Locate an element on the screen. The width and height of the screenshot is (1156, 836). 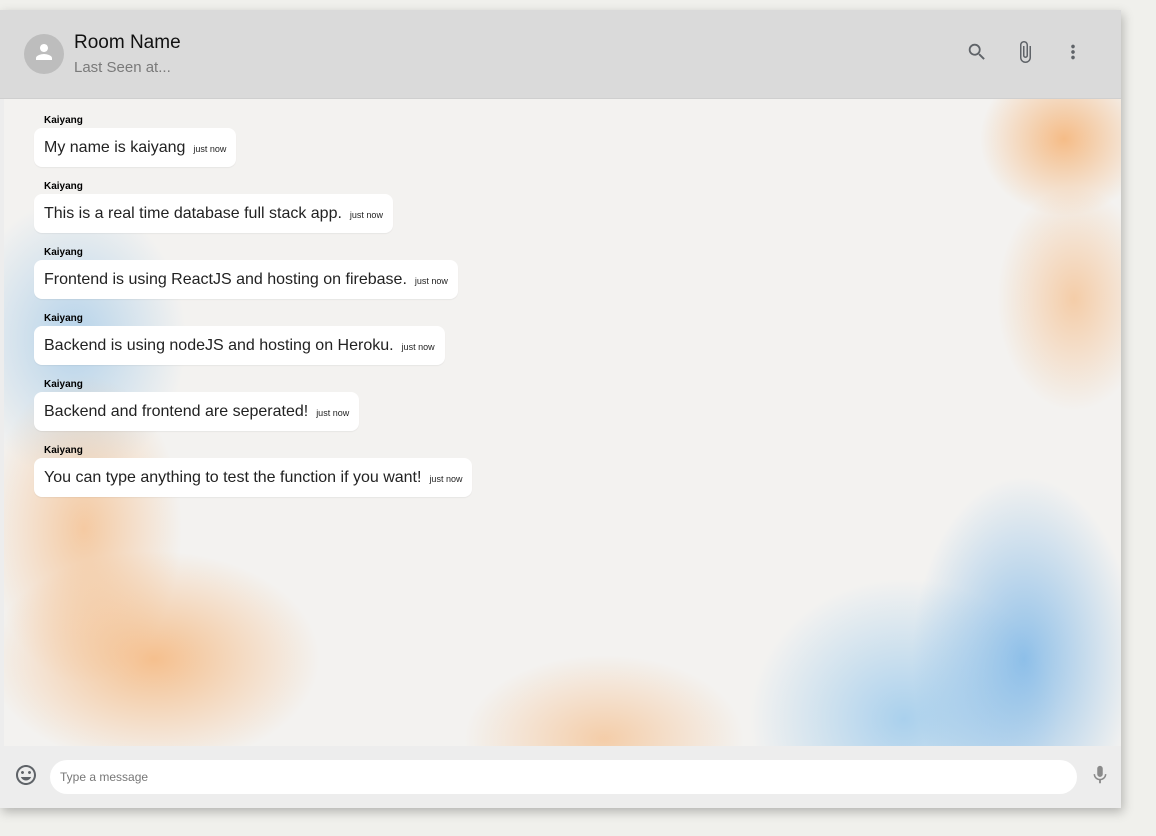
message: Kaiyang My name is kaiyang just now is located at coordinates (562, 141).